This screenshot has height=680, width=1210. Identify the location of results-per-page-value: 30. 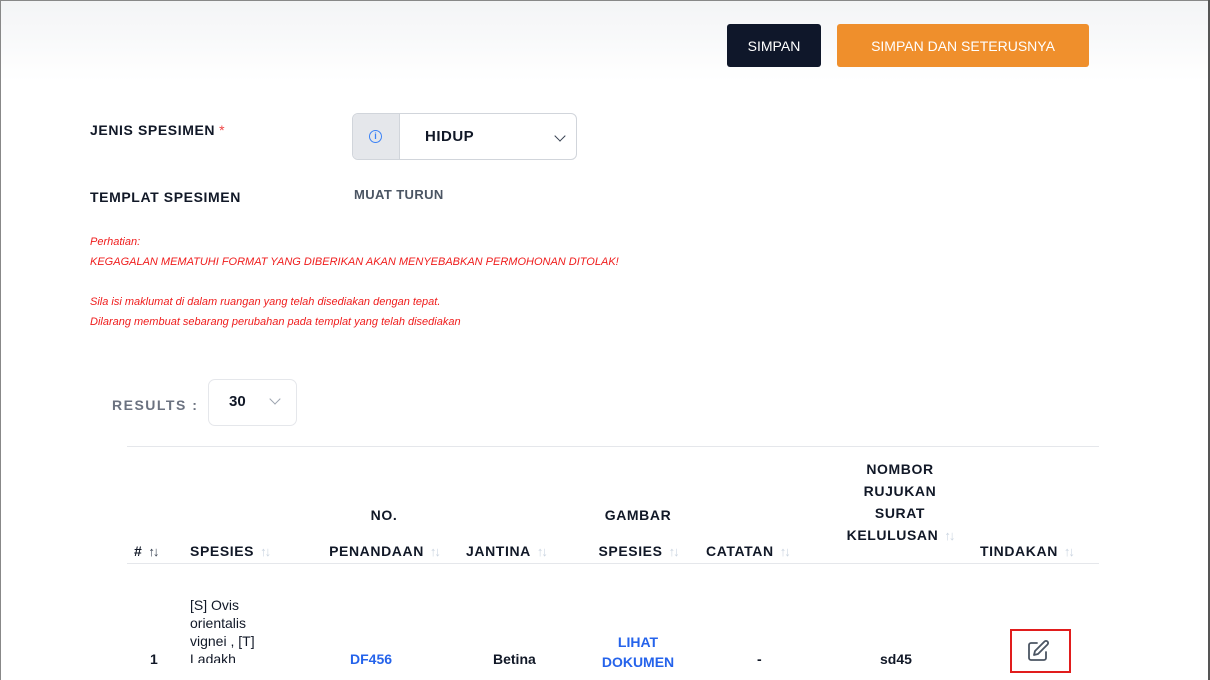
(237, 401).